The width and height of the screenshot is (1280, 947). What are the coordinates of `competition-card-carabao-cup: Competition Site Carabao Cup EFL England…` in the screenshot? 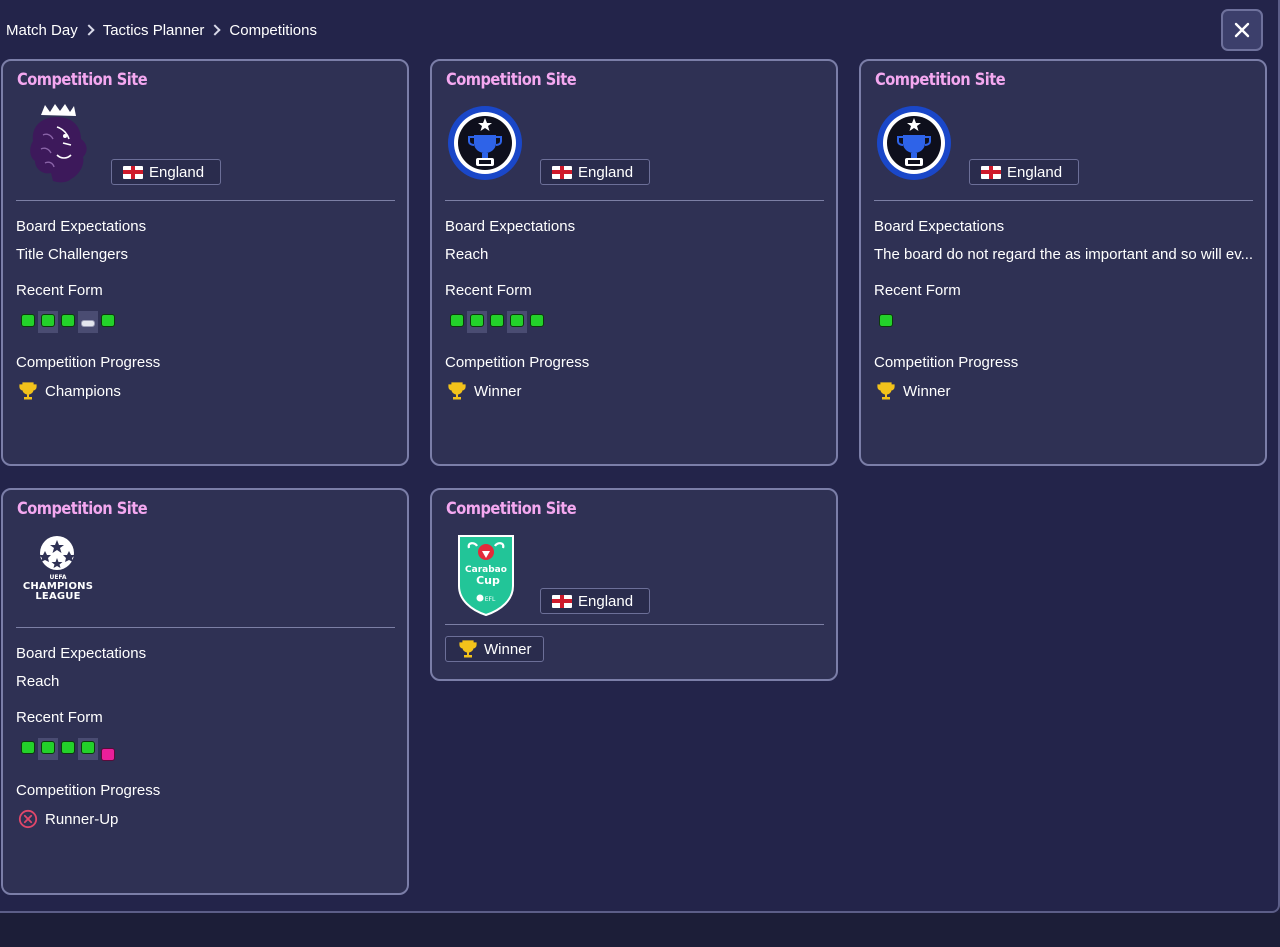 It's located at (634, 584).